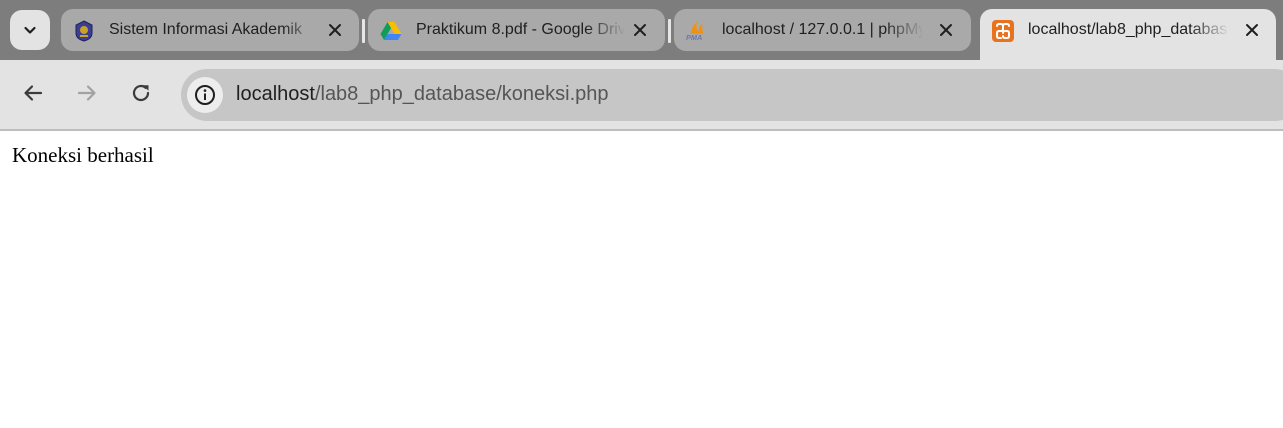  I want to click on chevron-down-icon, so click(30, 30).